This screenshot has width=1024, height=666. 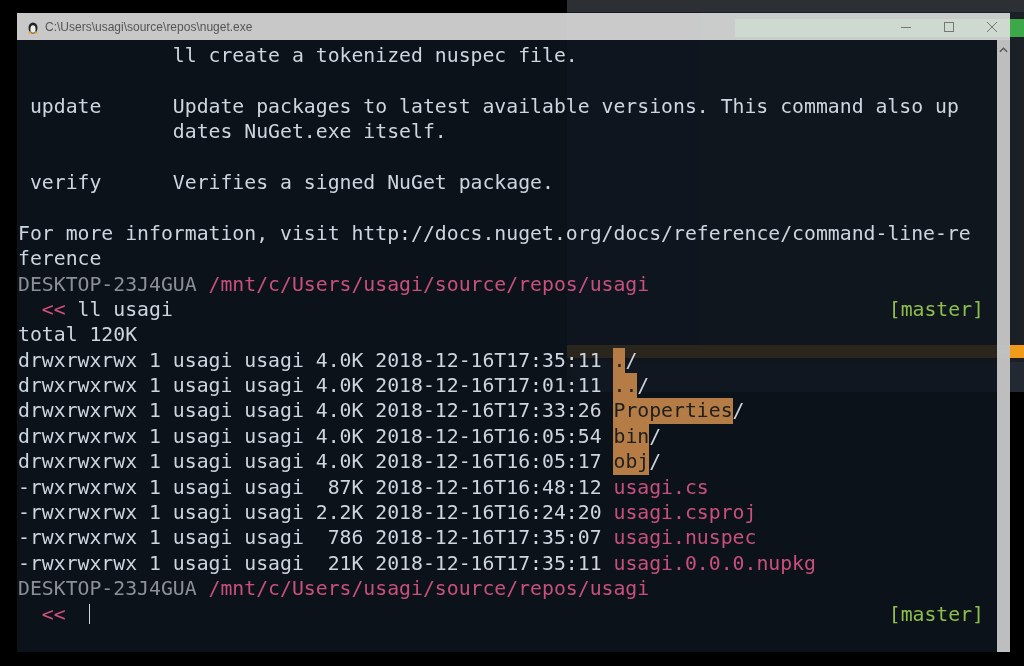 What do you see at coordinates (1003, 50) in the screenshot?
I see `scroll-up-icon` at bounding box center [1003, 50].